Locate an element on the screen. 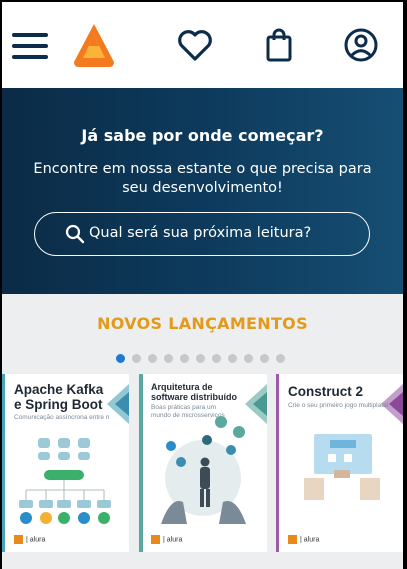 The height and width of the screenshot is (569, 407). search-input: Qual será sua próxima leitura? is located at coordinates (202, 234).